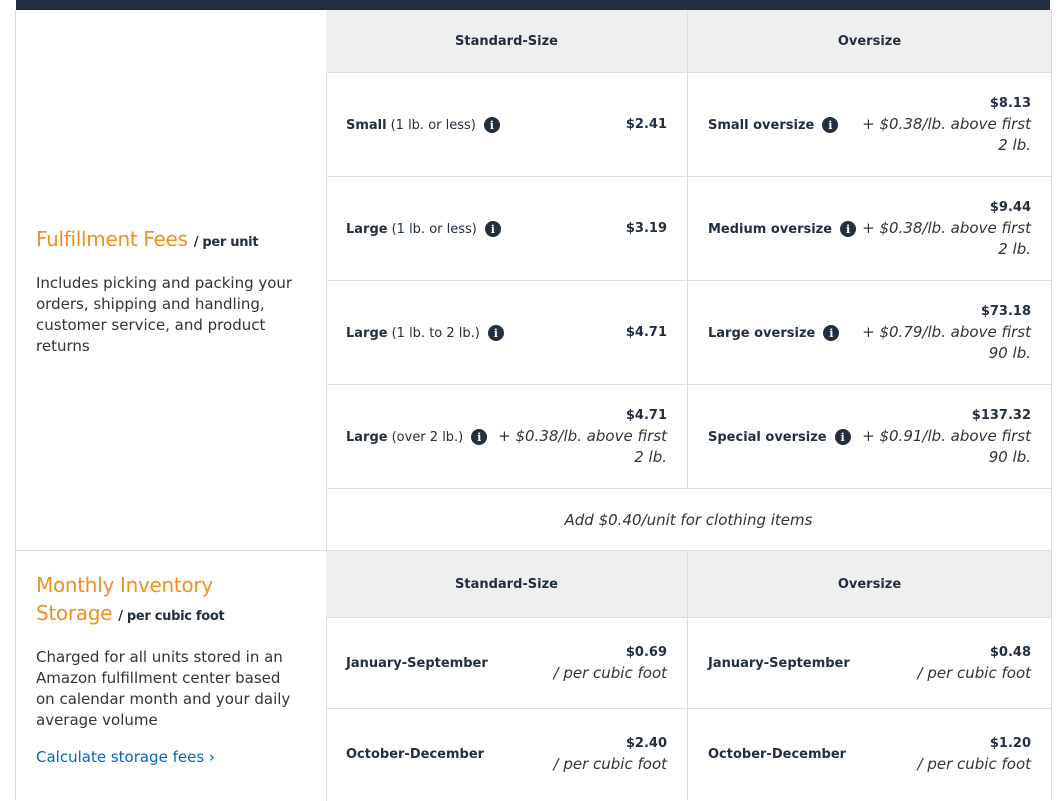 The width and height of the screenshot is (1064, 801). Describe the element at coordinates (869, 754) in the screenshot. I see `oversize-cell: October-December $1.20 / per cubic foot` at that location.